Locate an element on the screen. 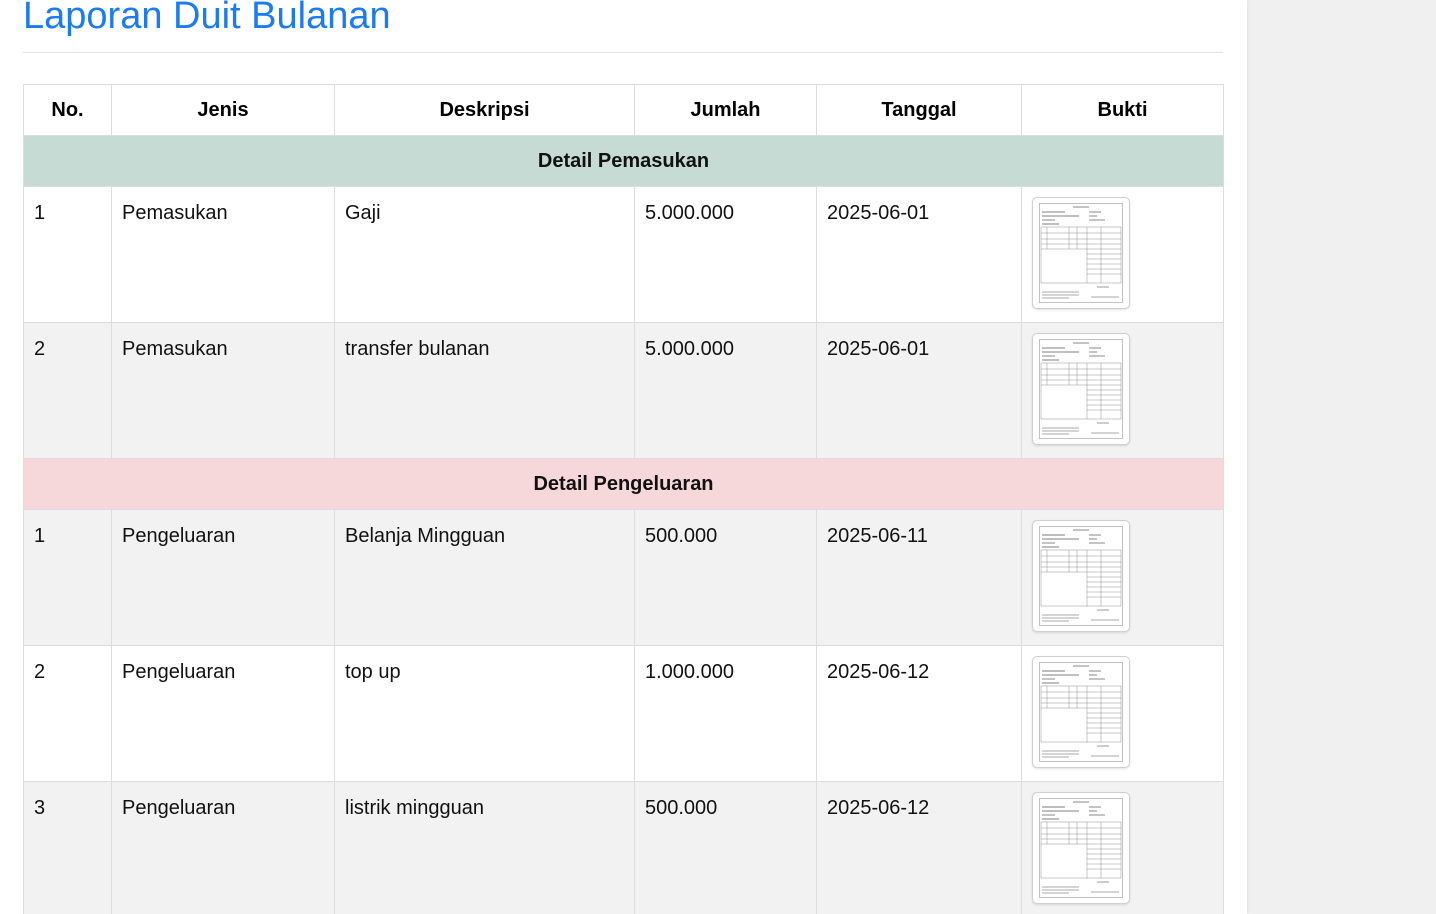  expense-section-row: Detail Pengeluaran is located at coordinates (623, 484).